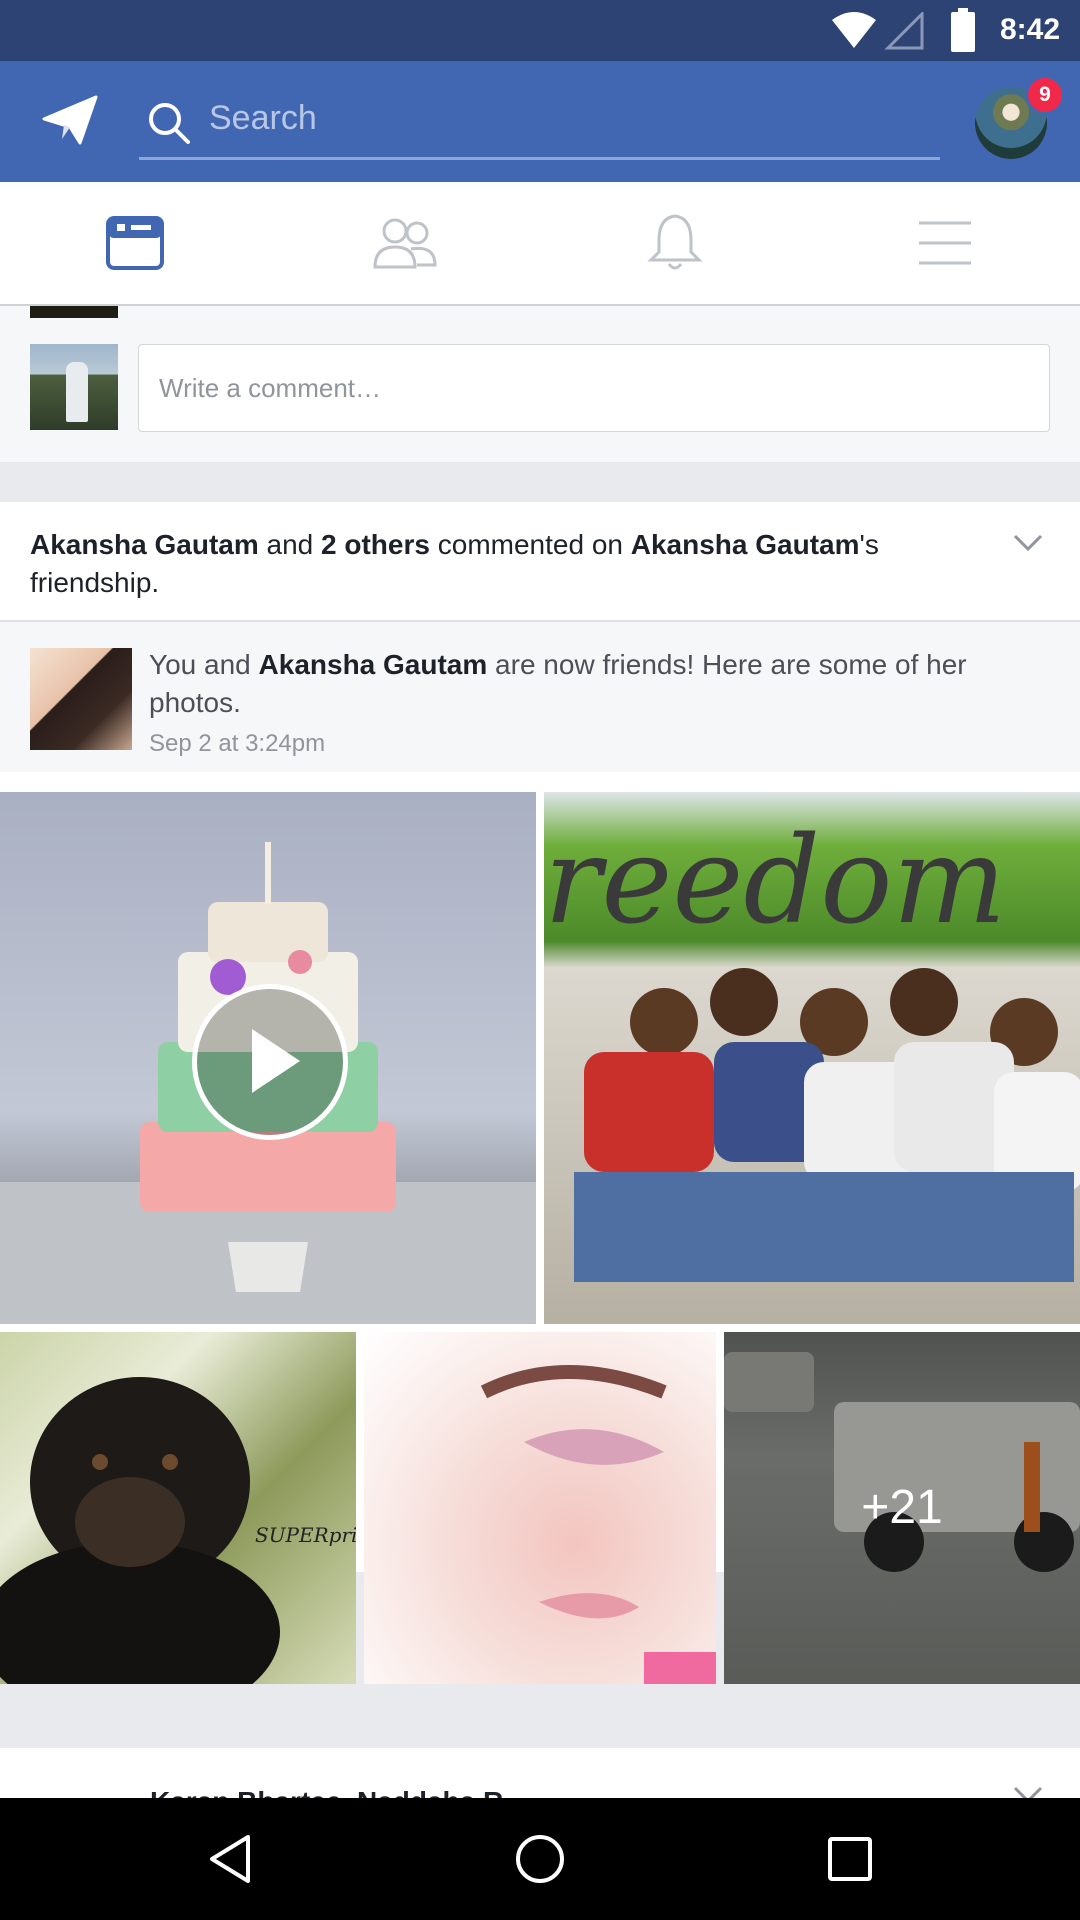 This screenshot has width=1080, height=1920. I want to click on news-feed-icon, so click(135, 243).